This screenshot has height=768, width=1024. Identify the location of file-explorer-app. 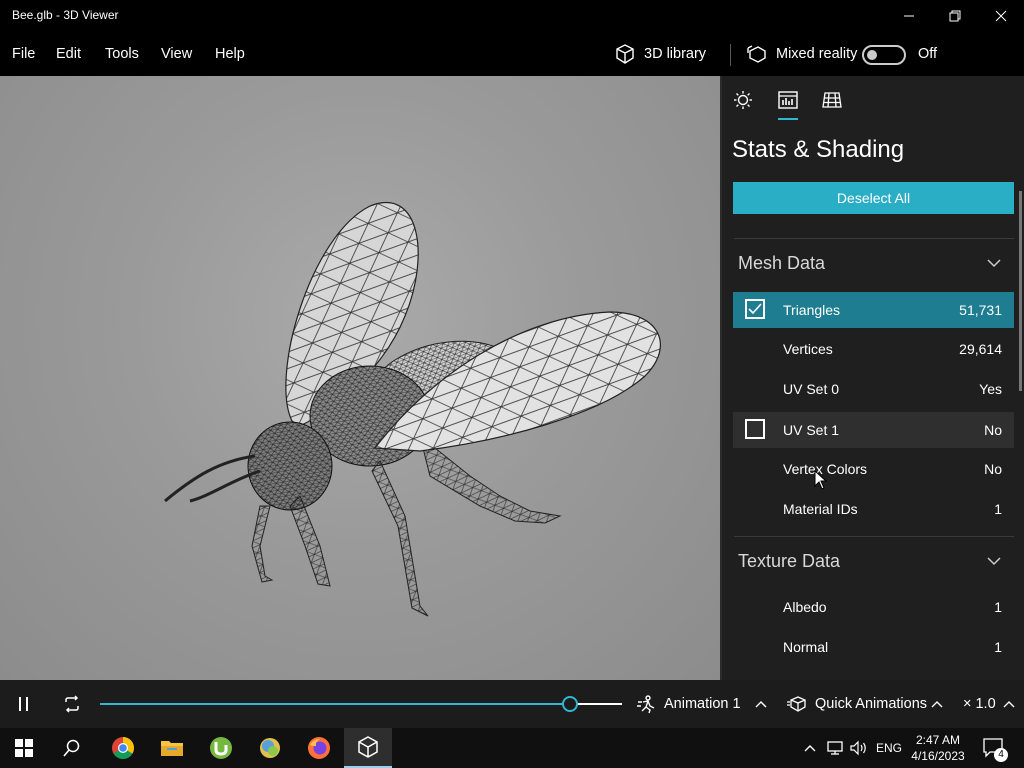
(172, 748).